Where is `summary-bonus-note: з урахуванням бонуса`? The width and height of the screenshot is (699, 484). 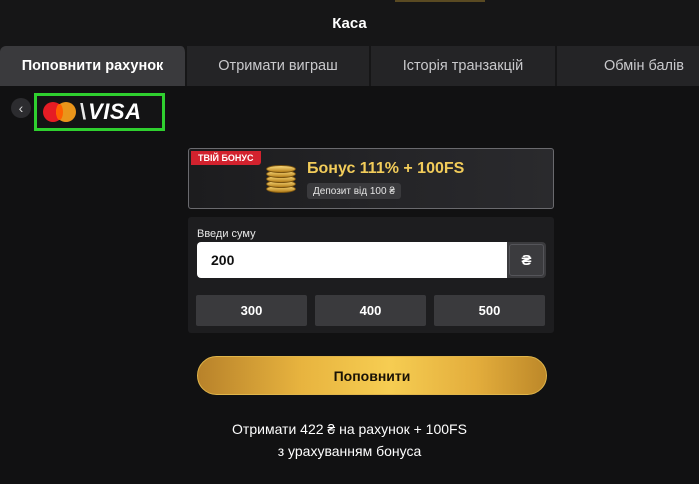 summary-bonus-note: з урахуванням бонуса is located at coordinates (349, 451).